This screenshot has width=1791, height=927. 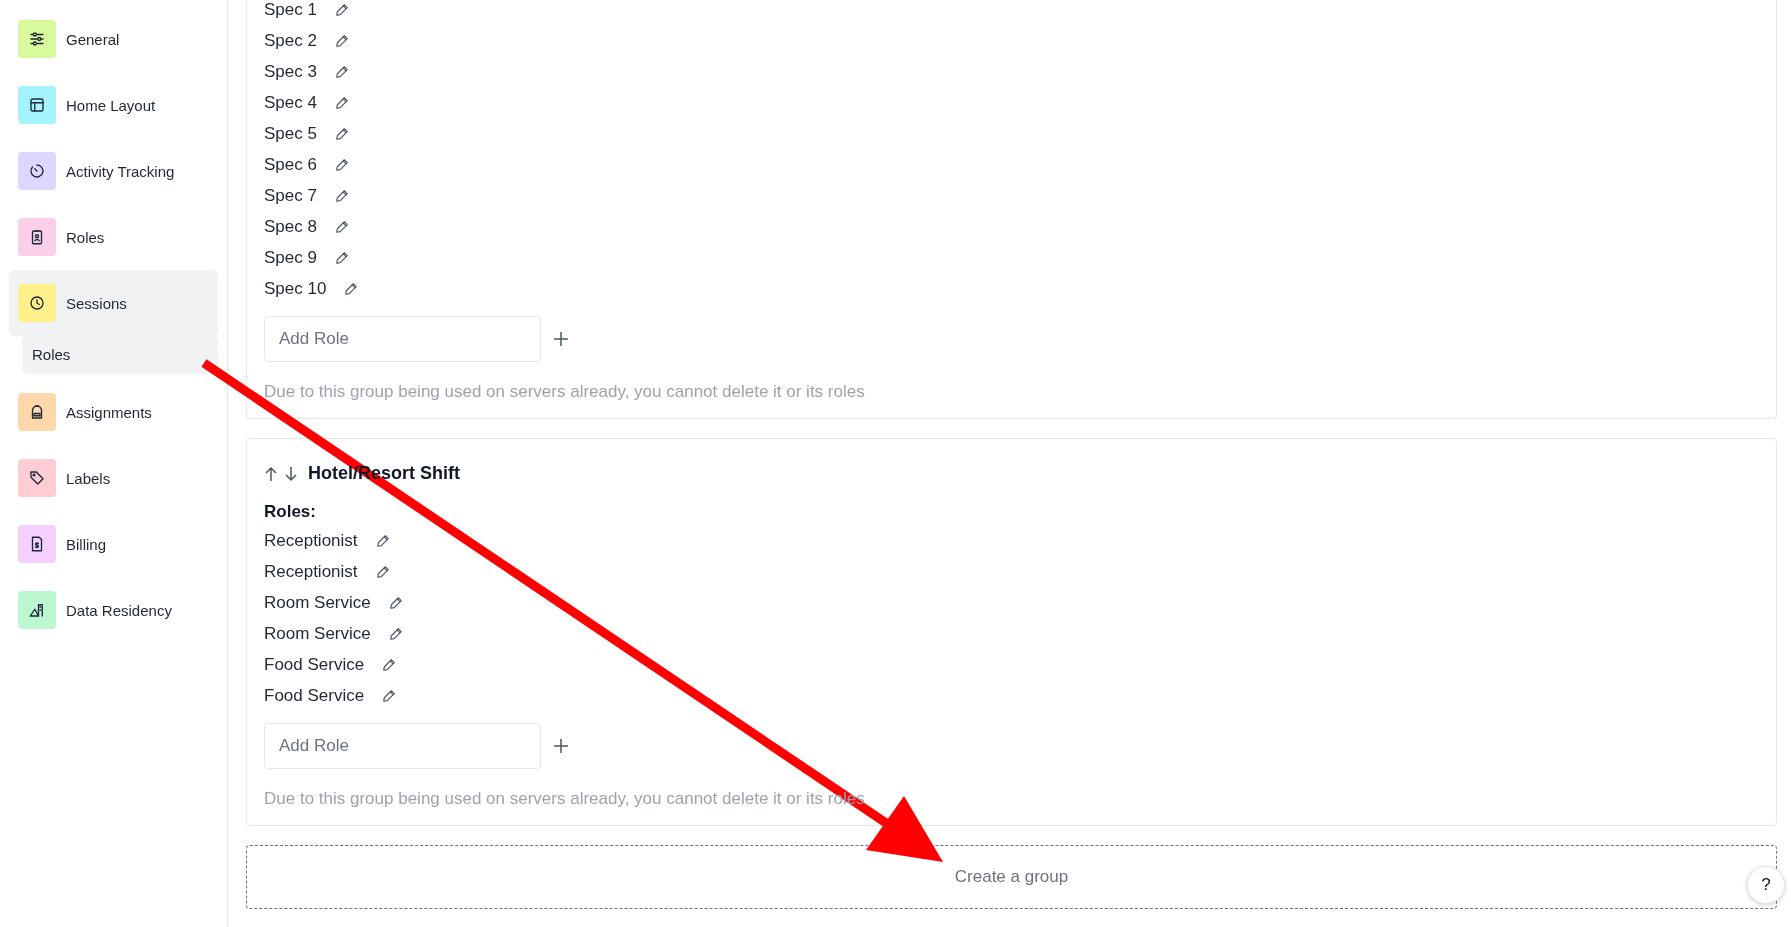 I want to click on role-name: Spec 7, so click(x=290, y=195).